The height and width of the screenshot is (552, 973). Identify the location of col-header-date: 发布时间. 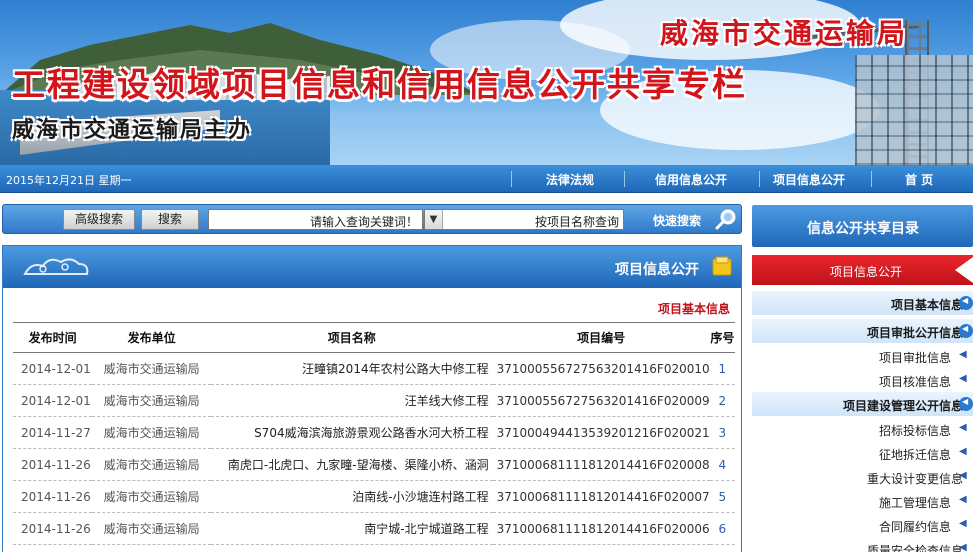
(53, 337).